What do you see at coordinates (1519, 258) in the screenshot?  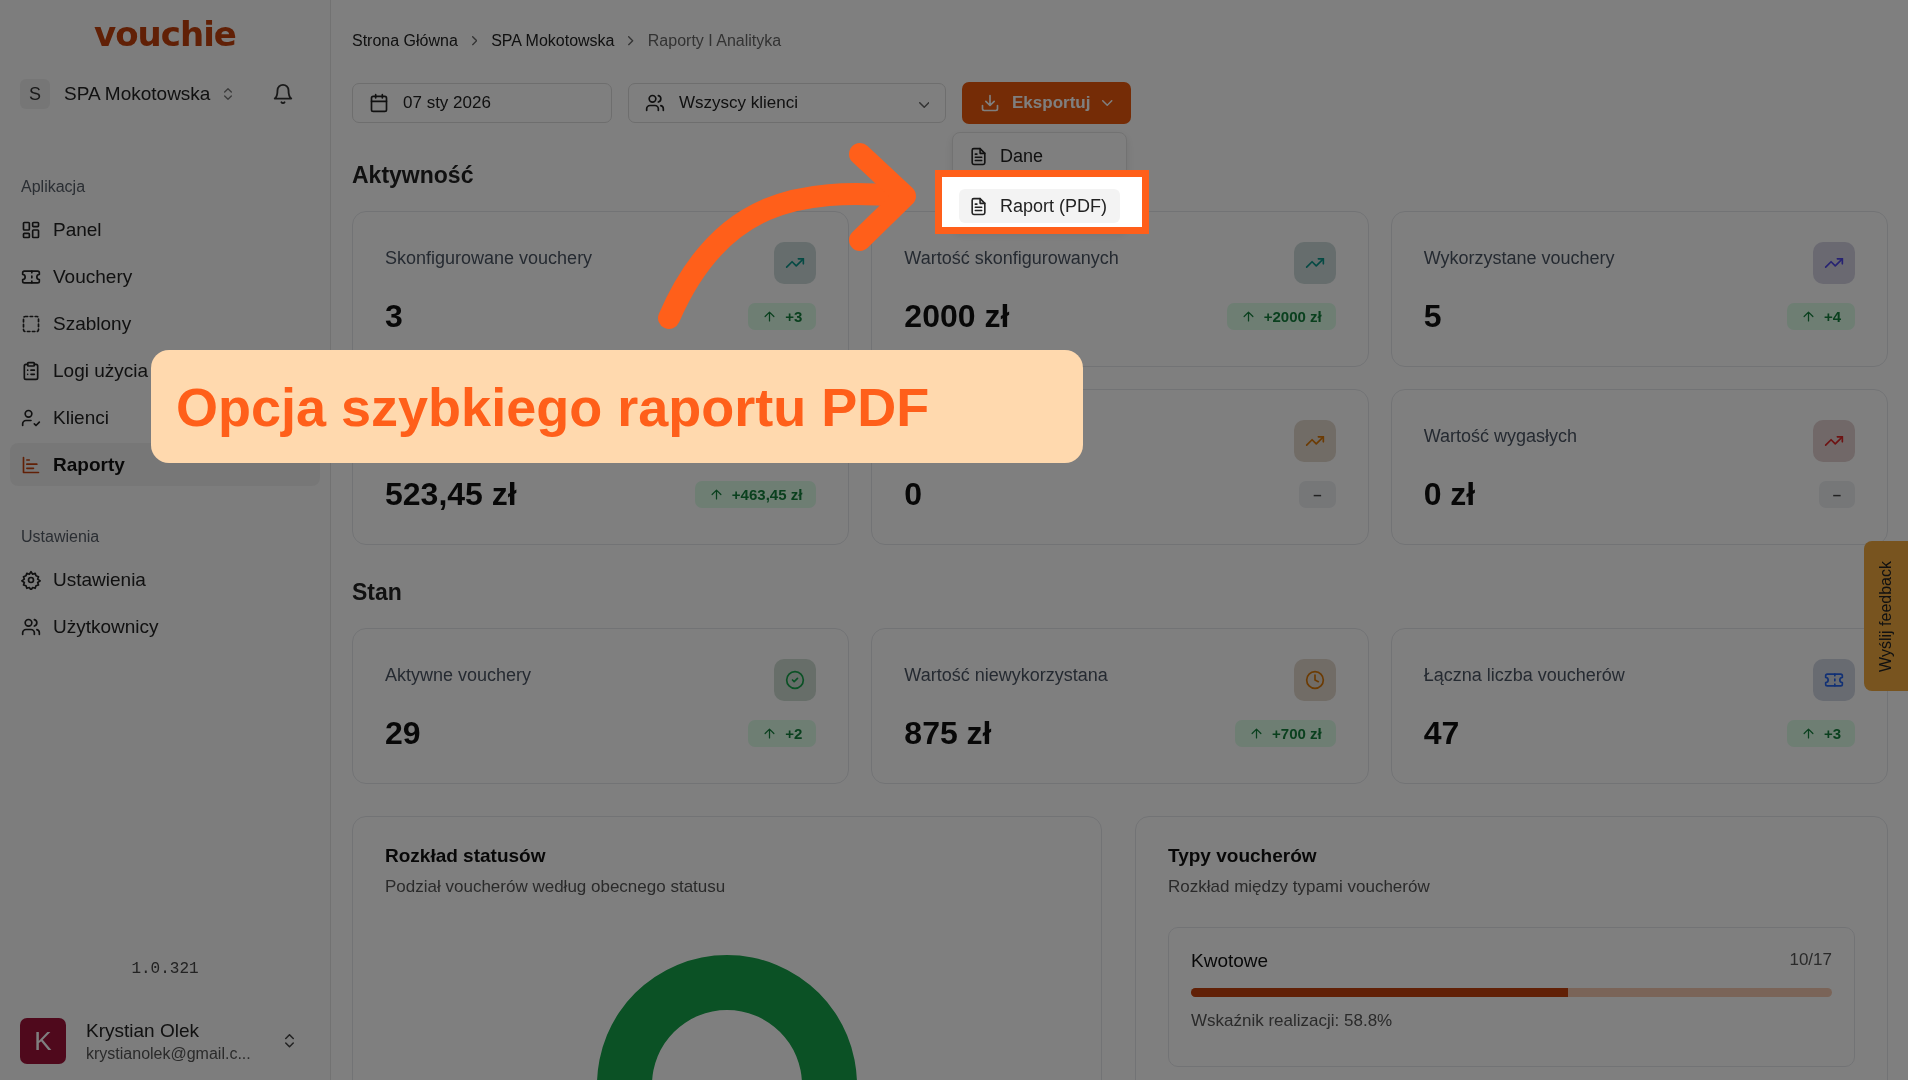 I see `stat-label: Wykorzystane vouchery` at bounding box center [1519, 258].